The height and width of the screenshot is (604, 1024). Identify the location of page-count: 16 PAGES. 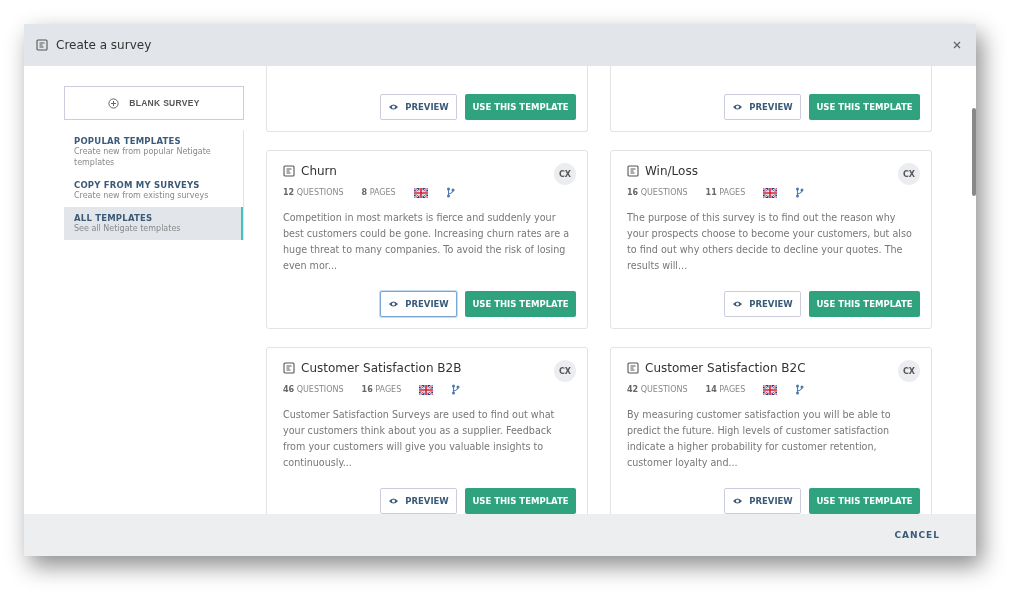
(381, 389).